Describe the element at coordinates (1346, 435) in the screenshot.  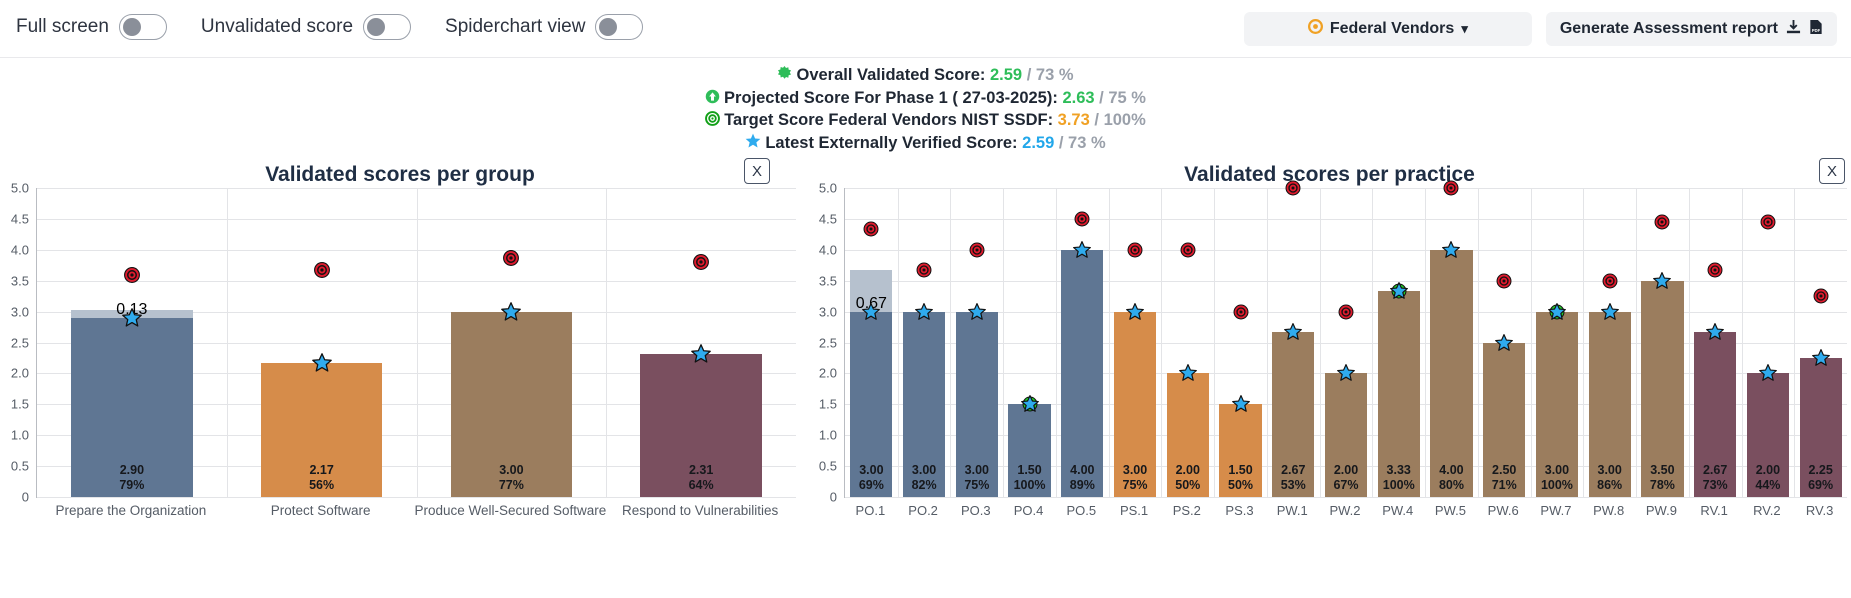
I see `bar-PW.2: 2.00 67%` at that location.